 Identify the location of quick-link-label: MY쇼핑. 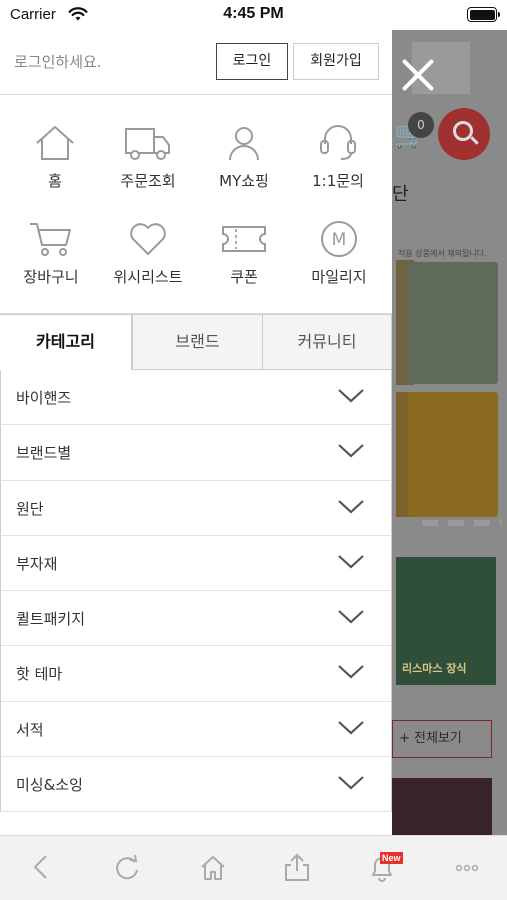
(244, 181).